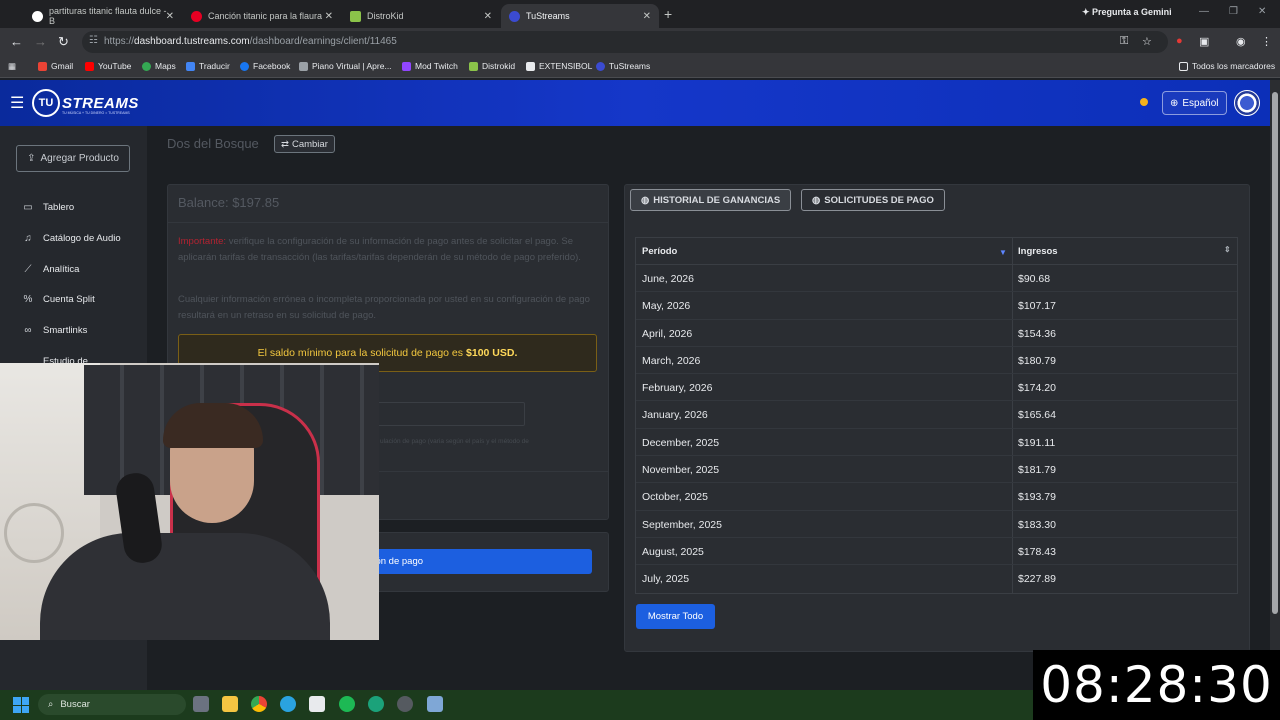  I want to click on table-row: October, 2025 $193.79, so click(936, 497).